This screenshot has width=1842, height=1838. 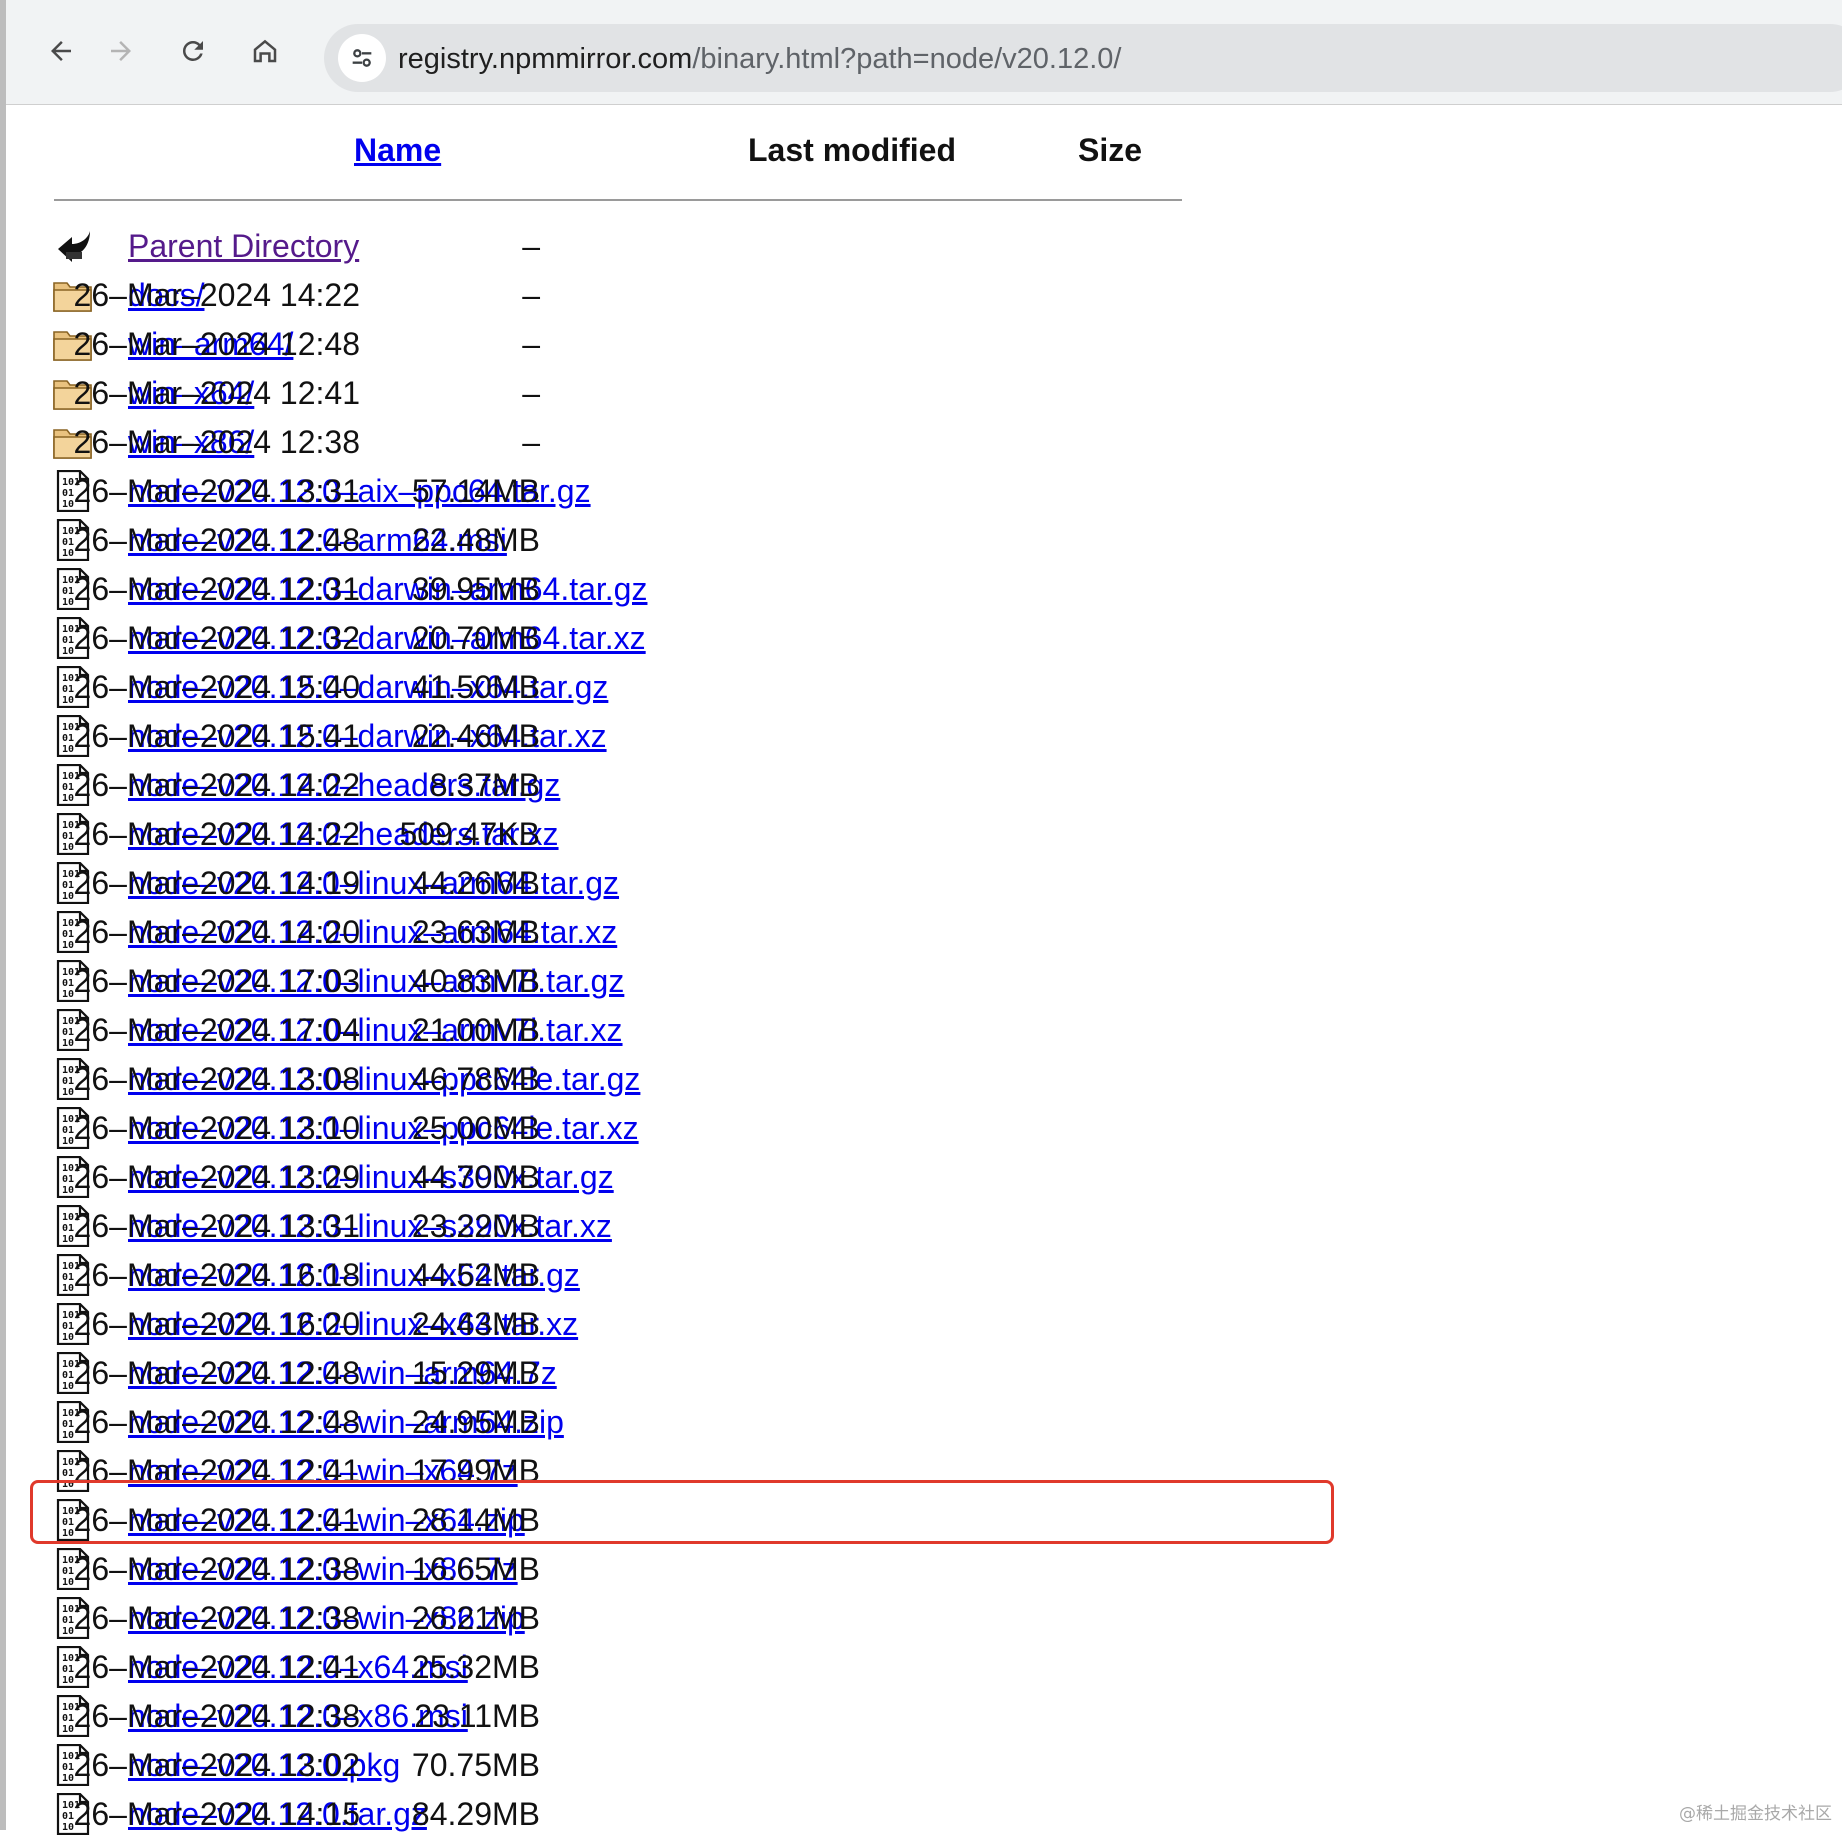 I want to click on size-cell: 39.95MB, so click(x=475, y=589).